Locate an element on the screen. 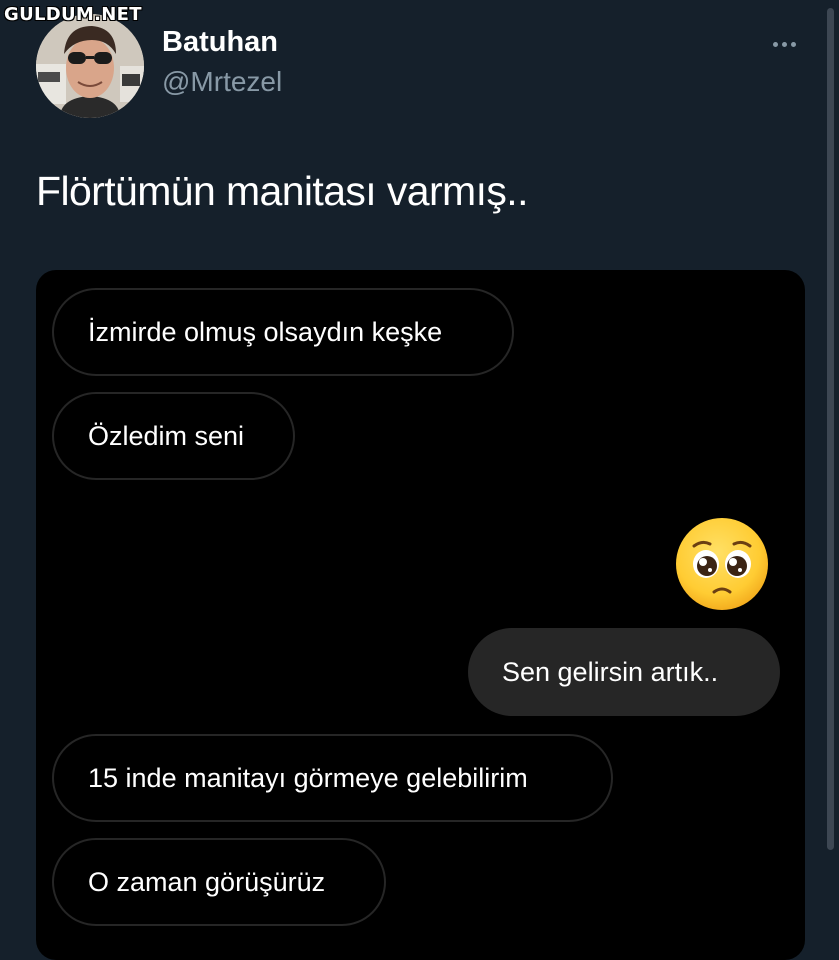 This screenshot has height=960, width=839. message-bubble-incoming: Özledim seni is located at coordinates (173, 436).